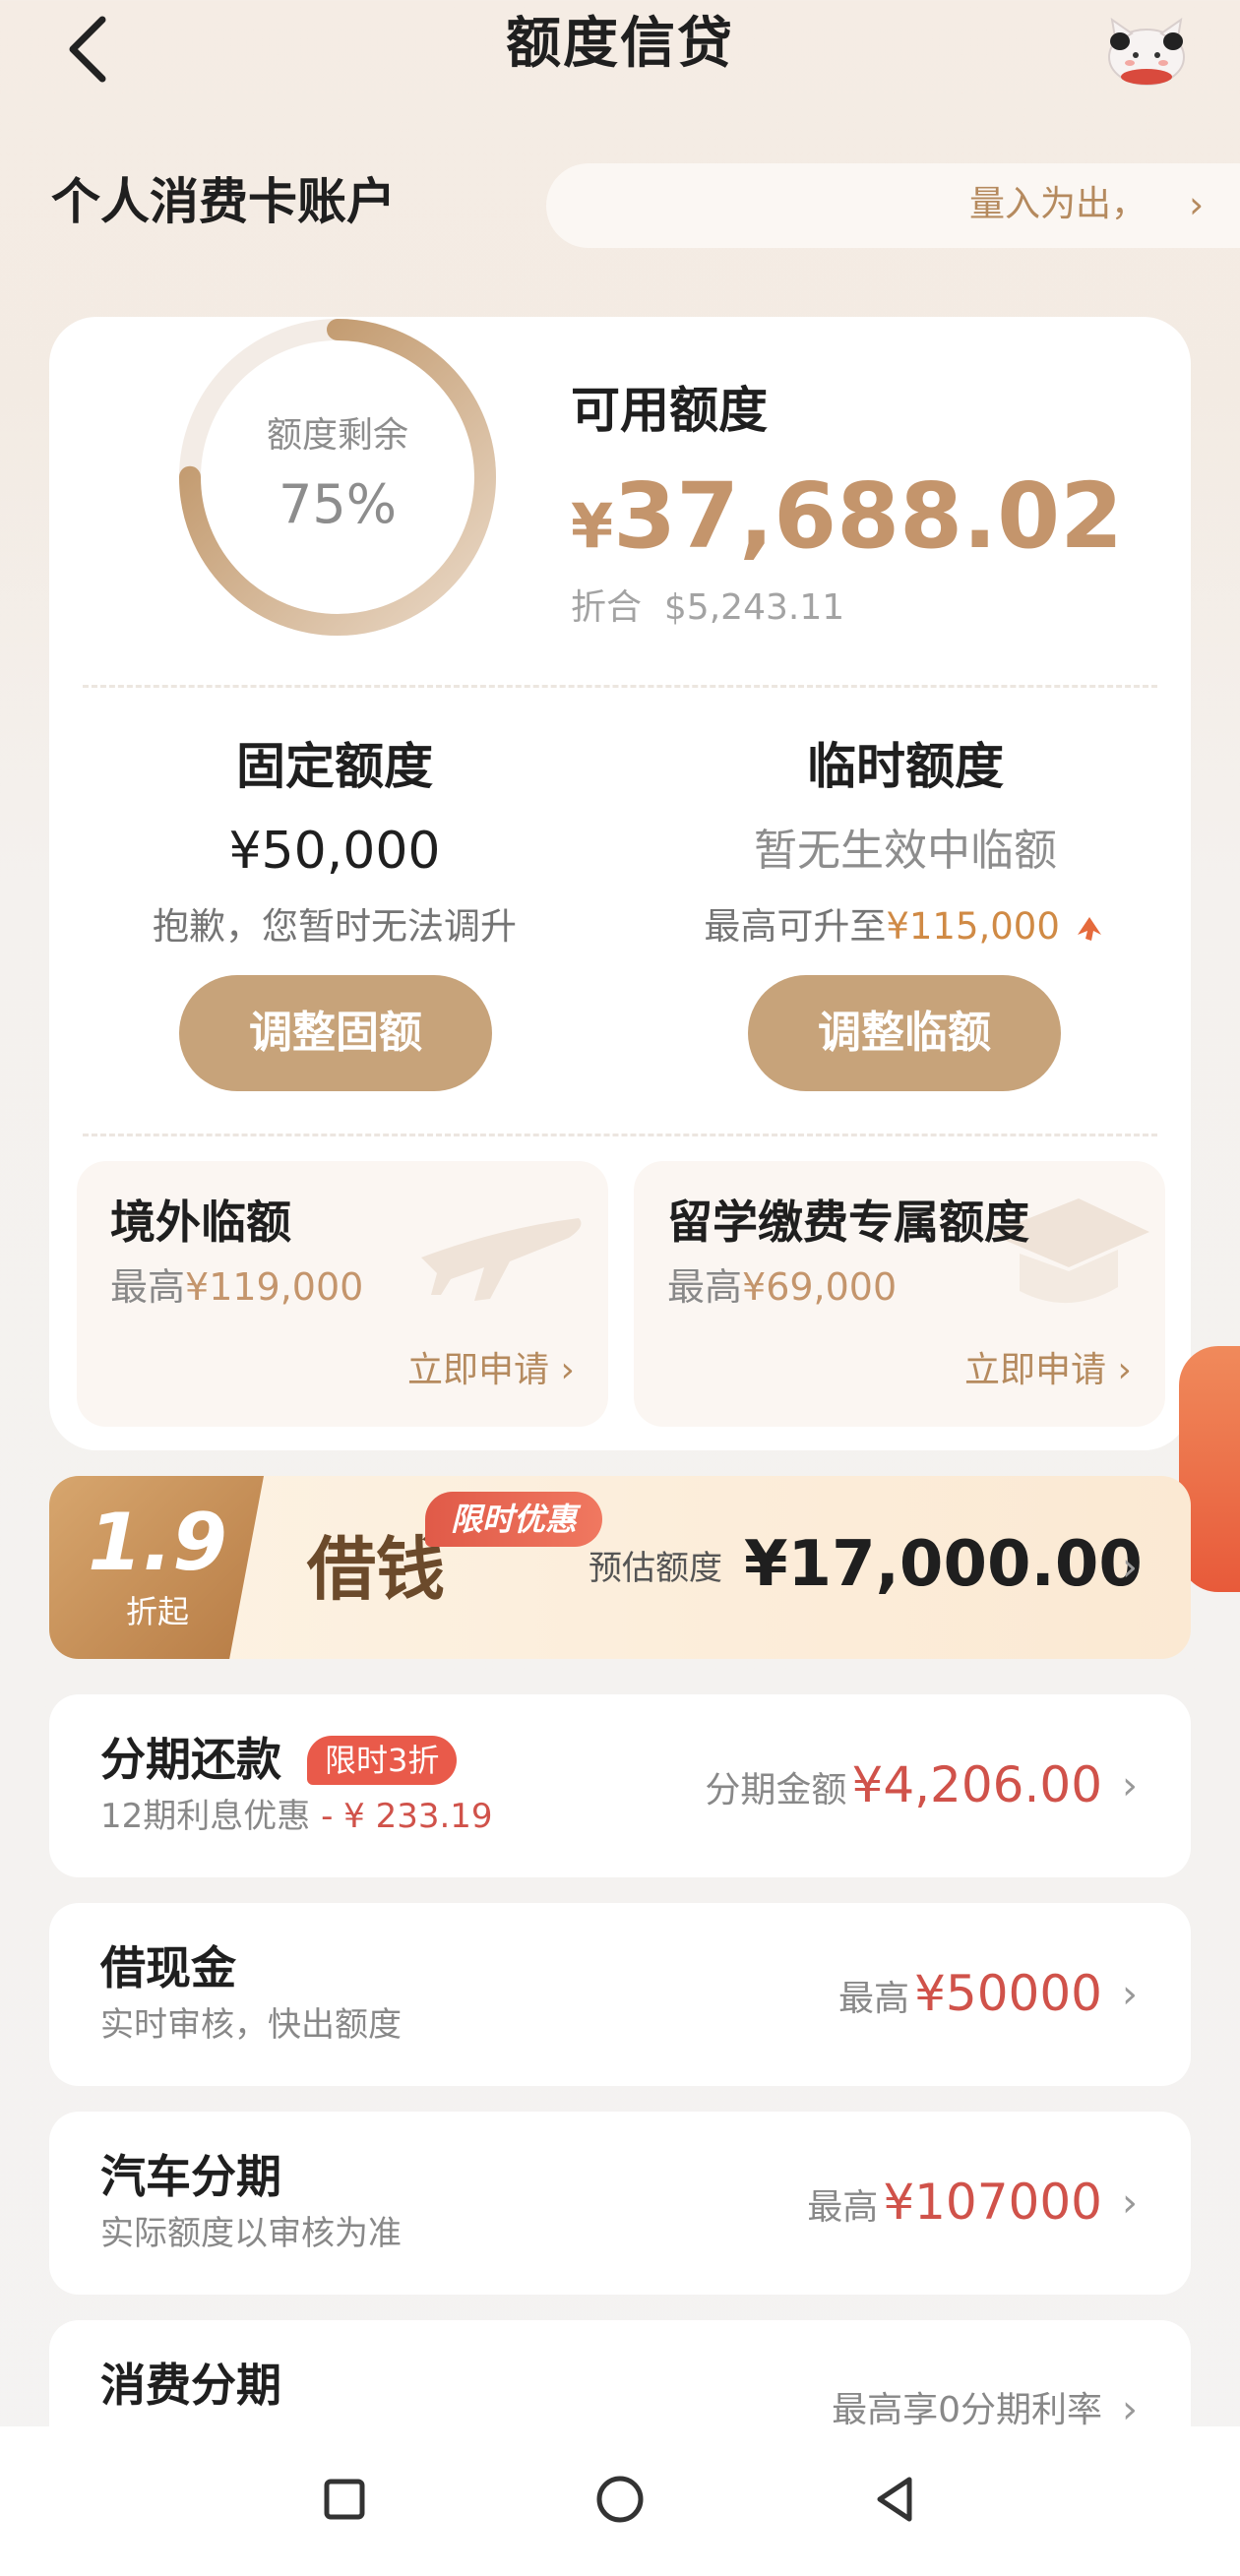  What do you see at coordinates (620, 2499) in the screenshot?
I see `circle-icon` at bounding box center [620, 2499].